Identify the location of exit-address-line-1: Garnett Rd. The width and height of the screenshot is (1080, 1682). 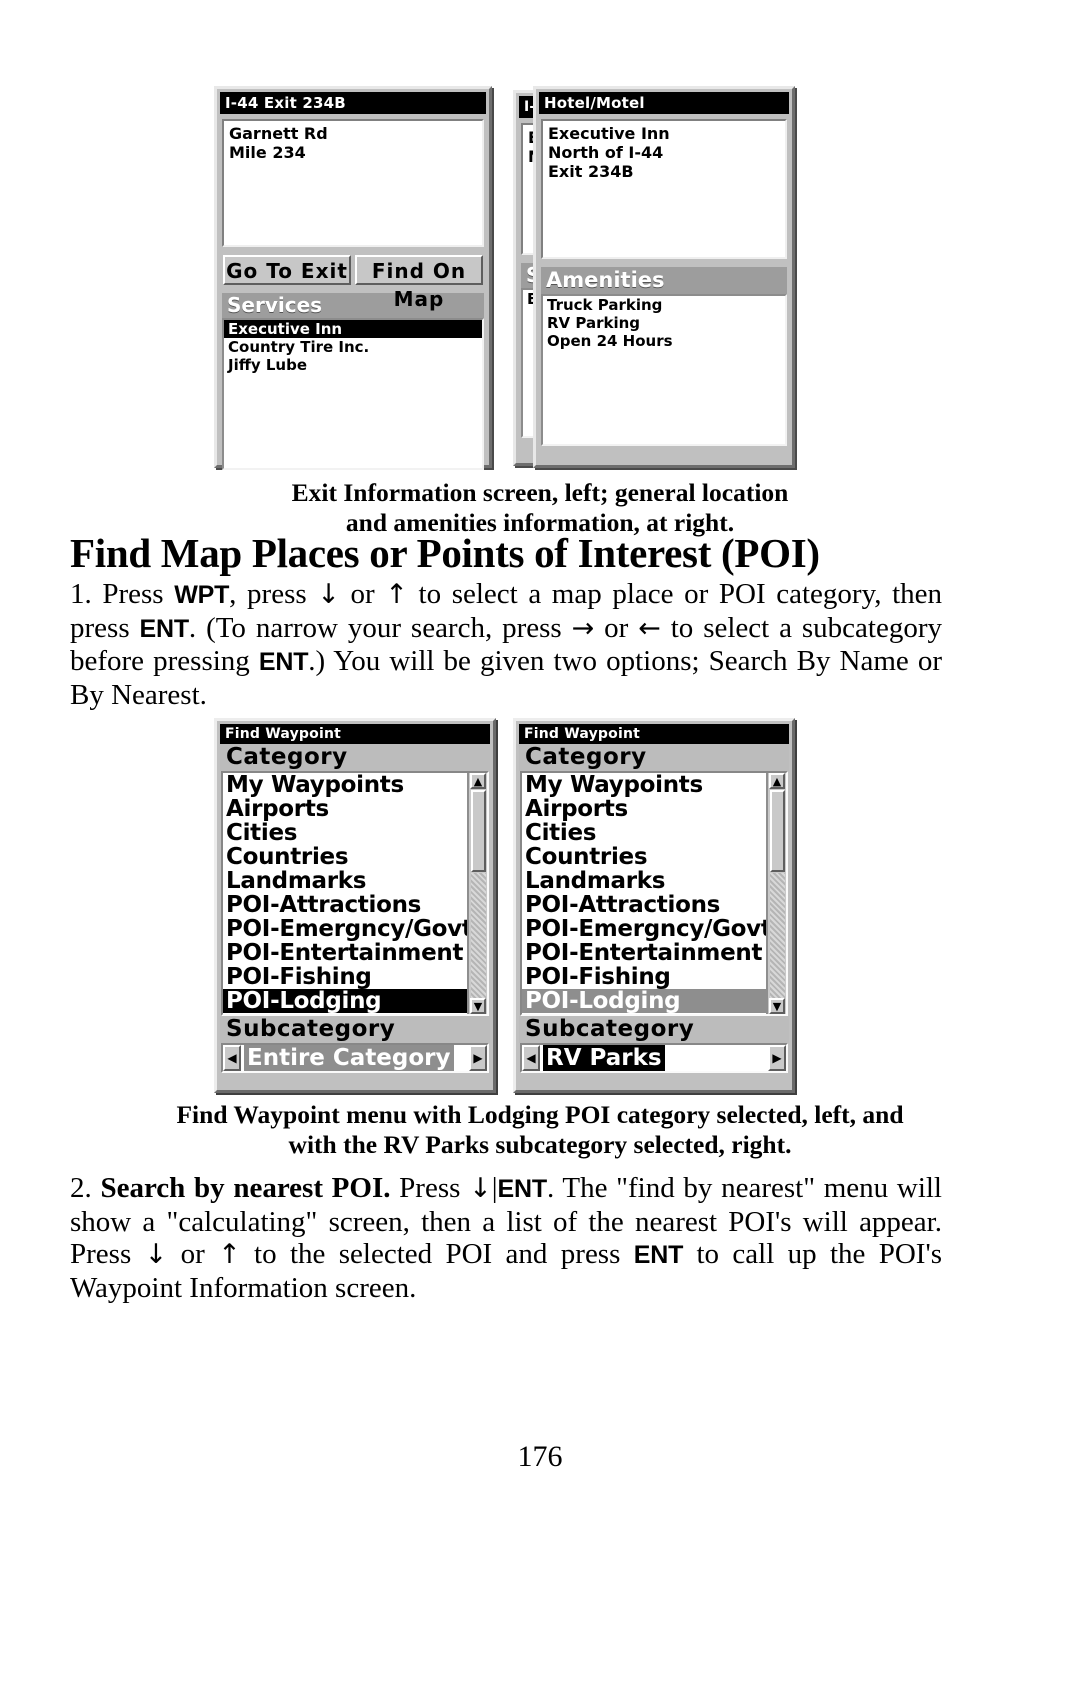
(278, 133).